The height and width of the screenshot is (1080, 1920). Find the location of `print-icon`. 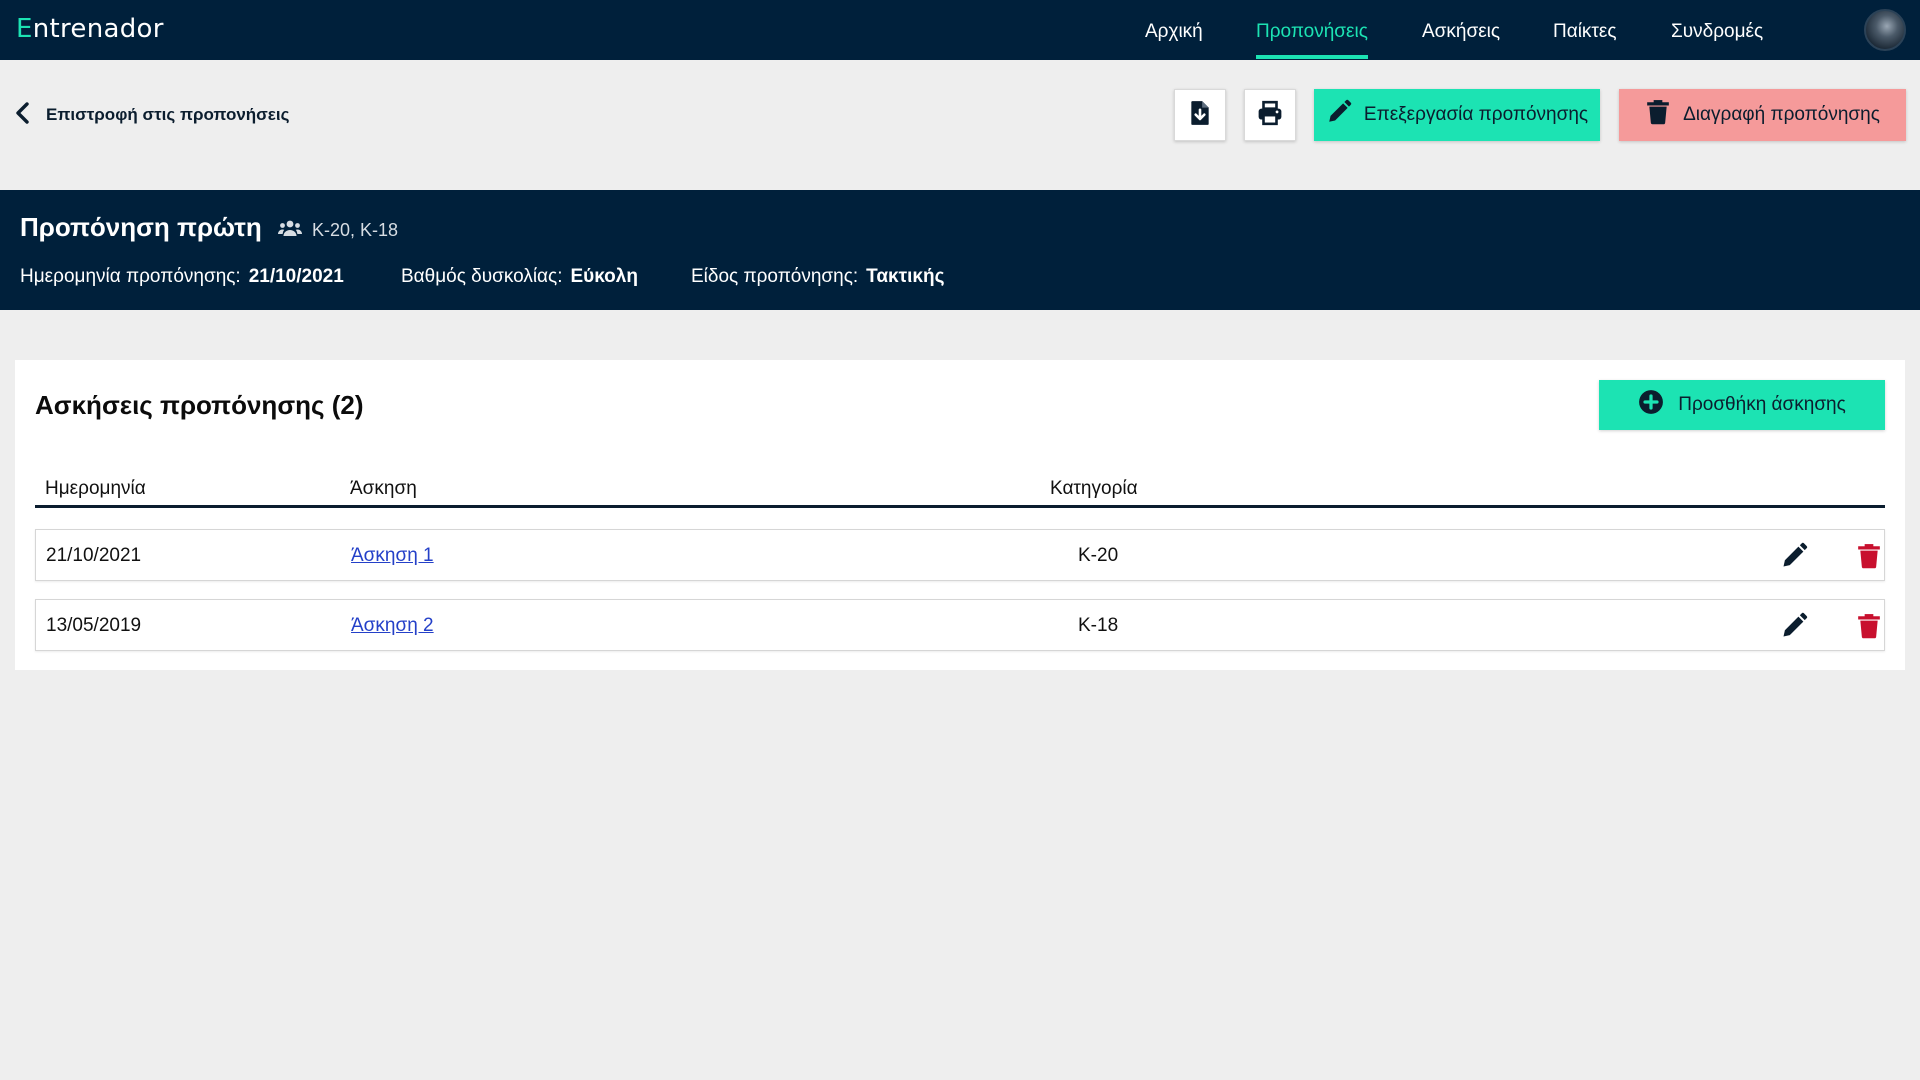

print-icon is located at coordinates (1270, 115).